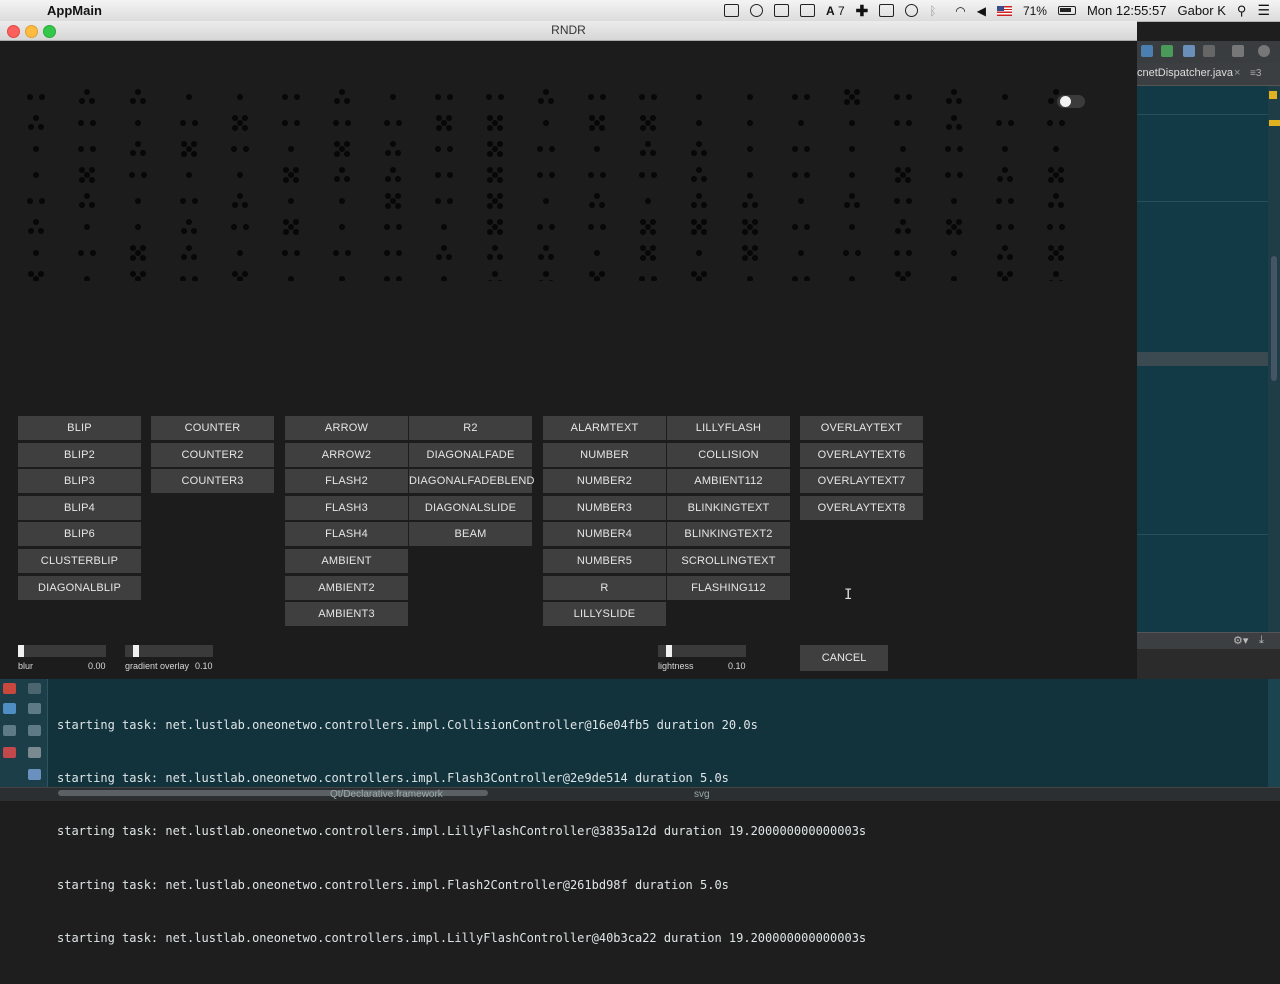  What do you see at coordinates (1202, 361) in the screenshot?
I see `code-editor` at bounding box center [1202, 361].